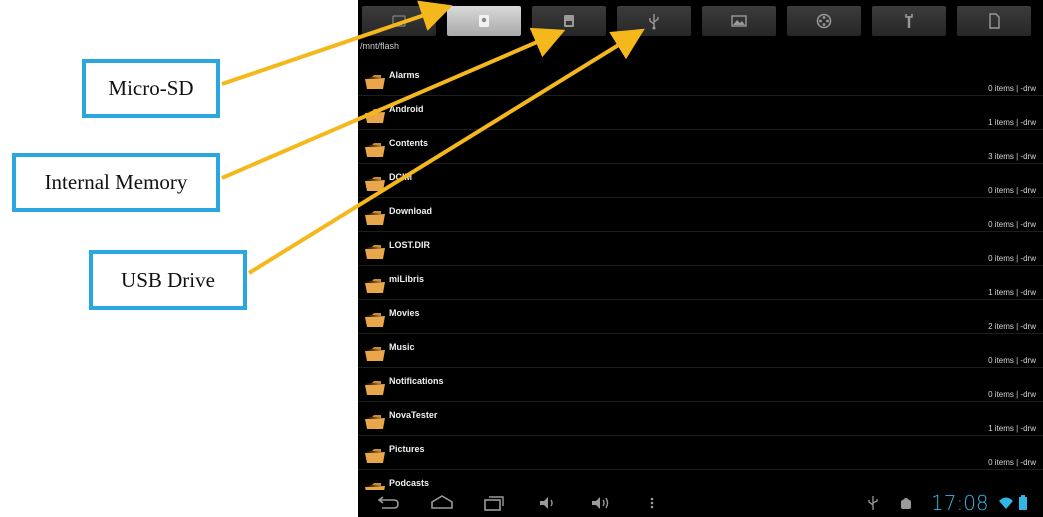 This screenshot has width=1043, height=517. What do you see at coordinates (906, 503) in the screenshot?
I see `android-debug-icon` at bounding box center [906, 503].